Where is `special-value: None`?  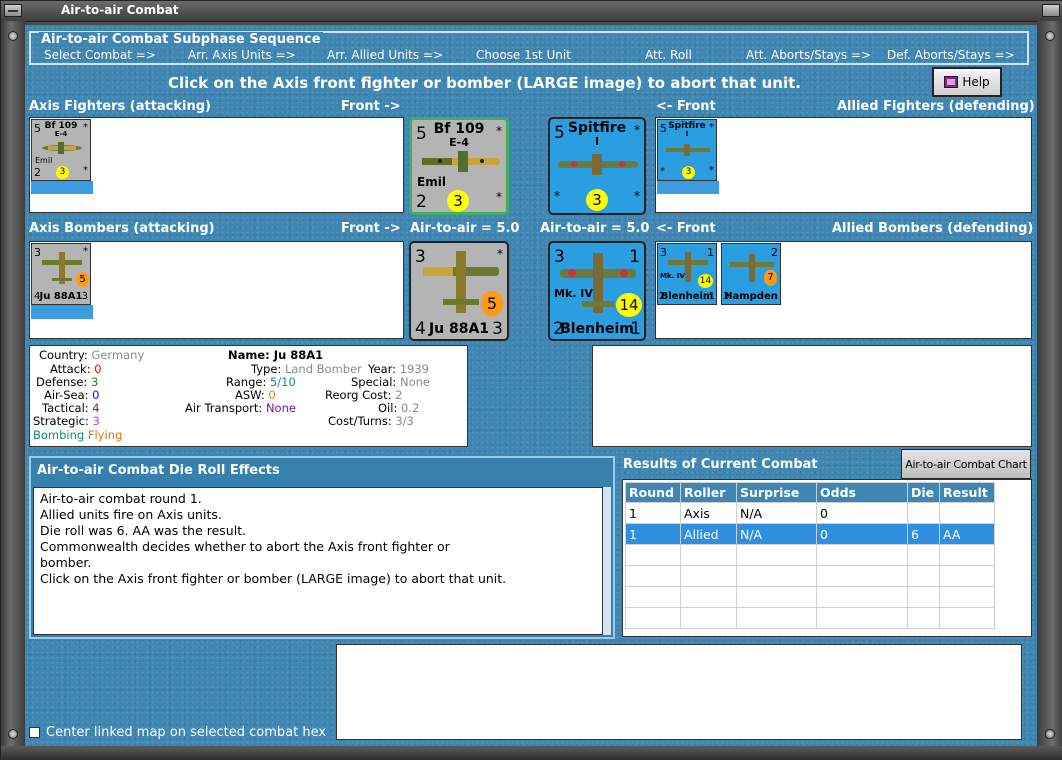 special-value: None is located at coordinates (414, 382).